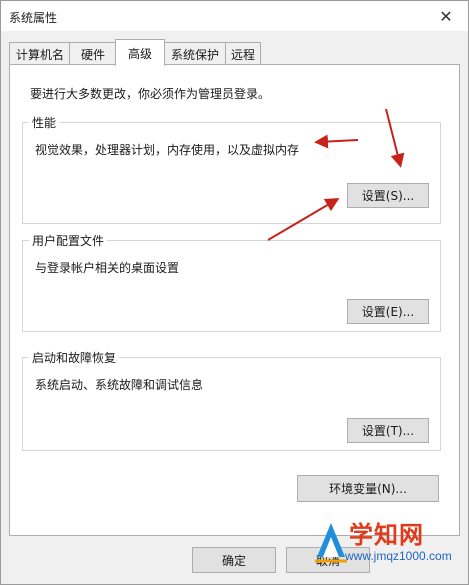  Describe the element at coordinates (398, 556) in the screenshot. I see `watermark-url: www.jmqz1000.com` at that location.